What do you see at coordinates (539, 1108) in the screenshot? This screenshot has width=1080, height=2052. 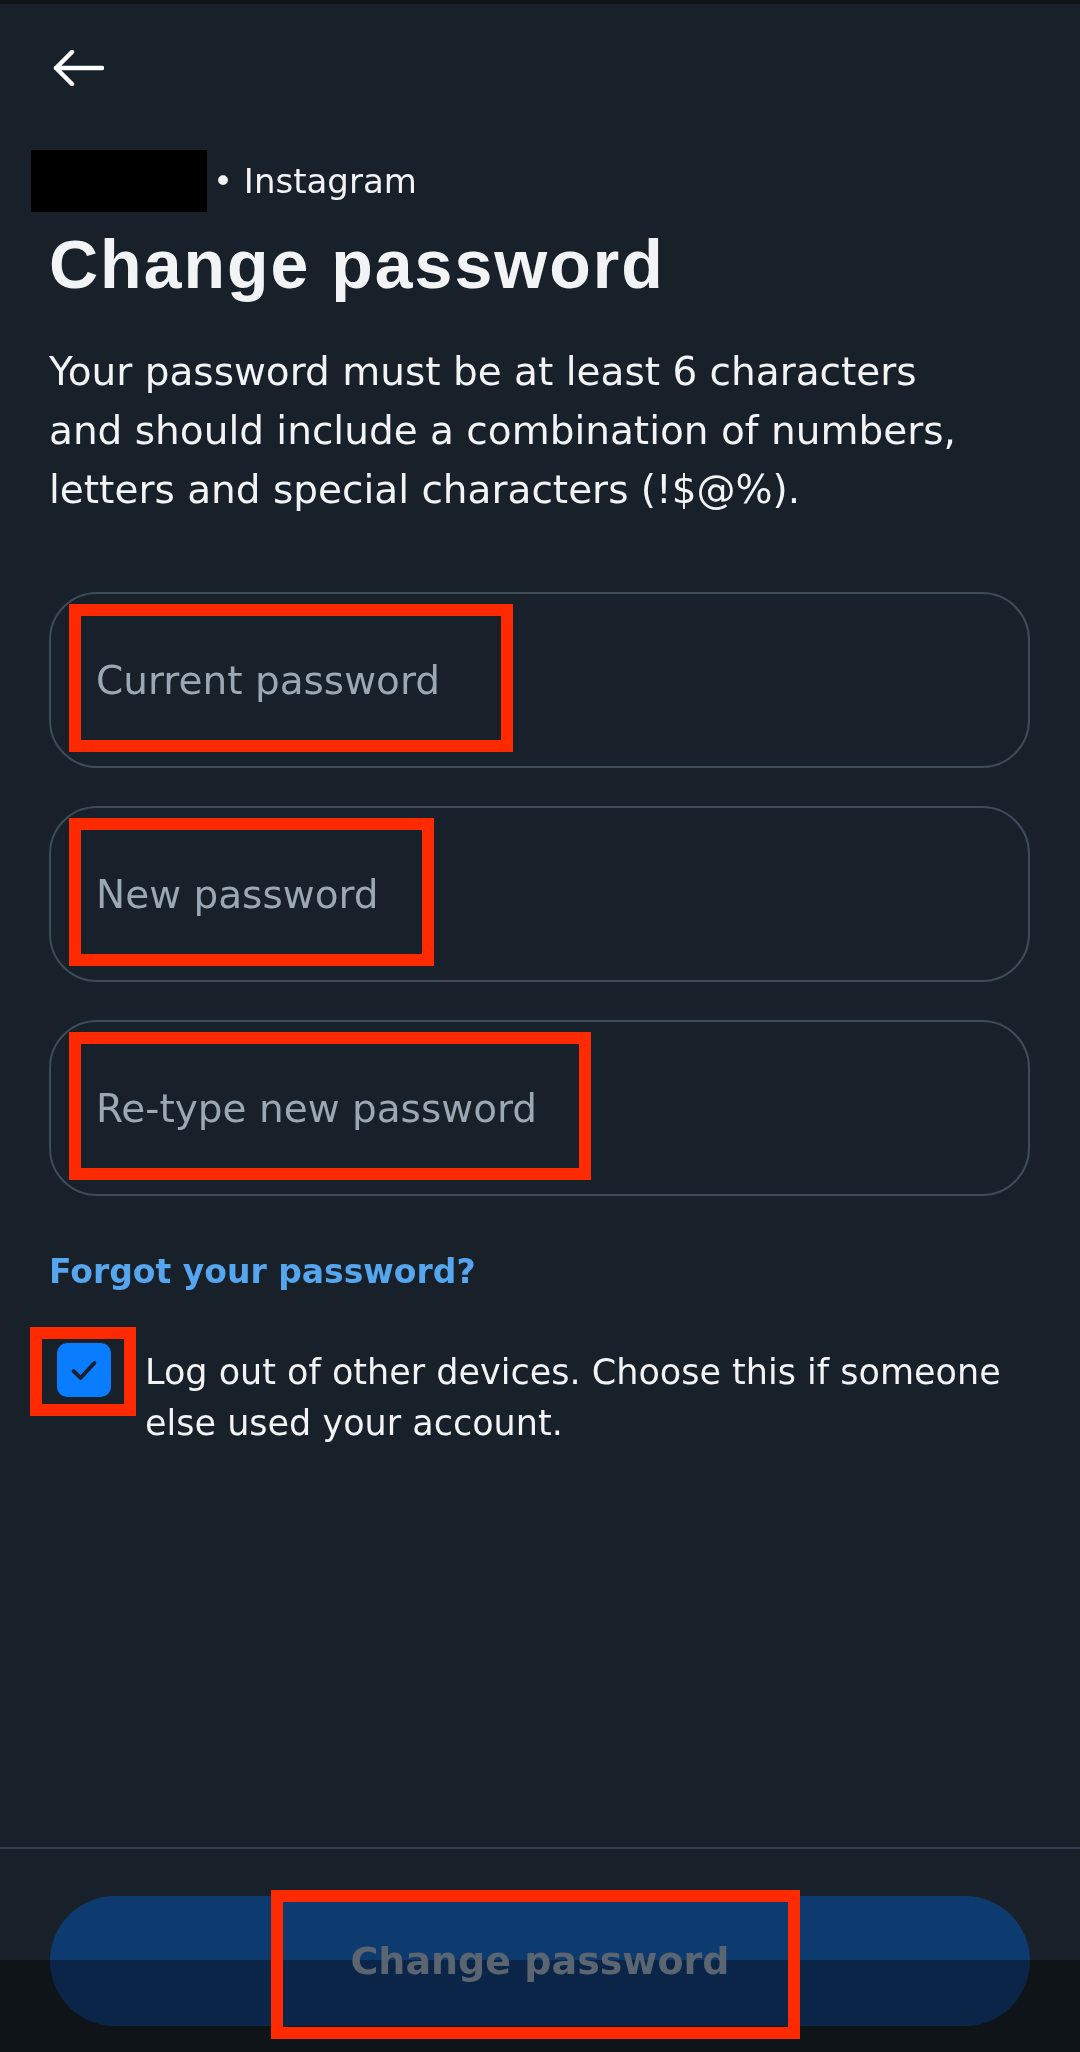 I see `password-field: Re-type new password` at bounding box center [539, 1108].